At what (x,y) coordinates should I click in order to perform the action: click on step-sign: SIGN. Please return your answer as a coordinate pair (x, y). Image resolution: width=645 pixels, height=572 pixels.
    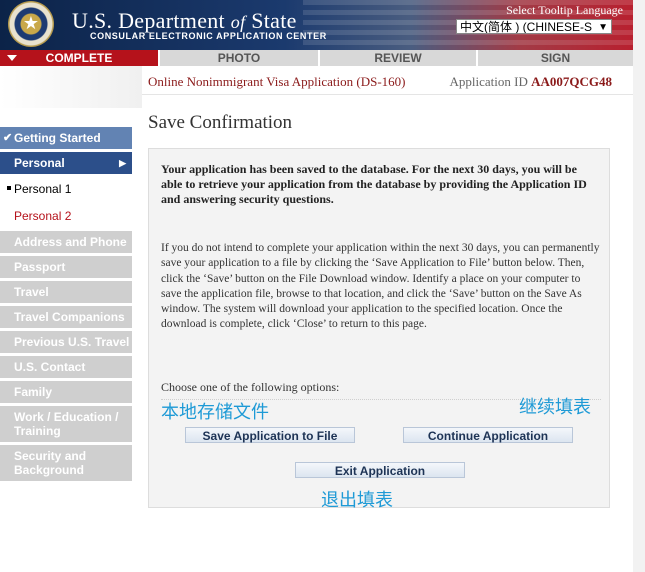
    Looking at the image, I should click on (554, 58).